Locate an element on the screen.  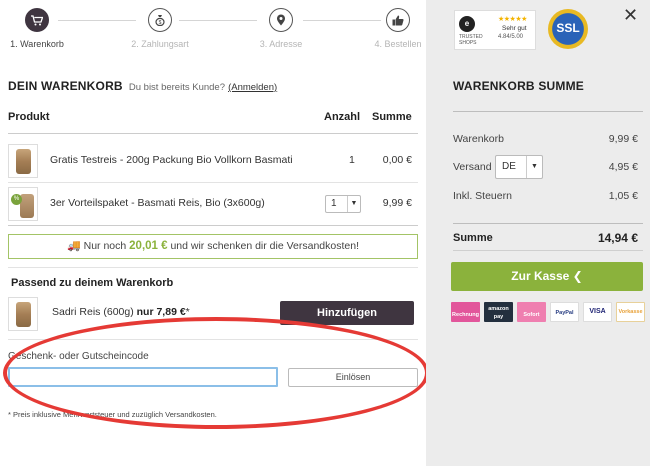
total-label: Summe is located at coordinates (473, 238).